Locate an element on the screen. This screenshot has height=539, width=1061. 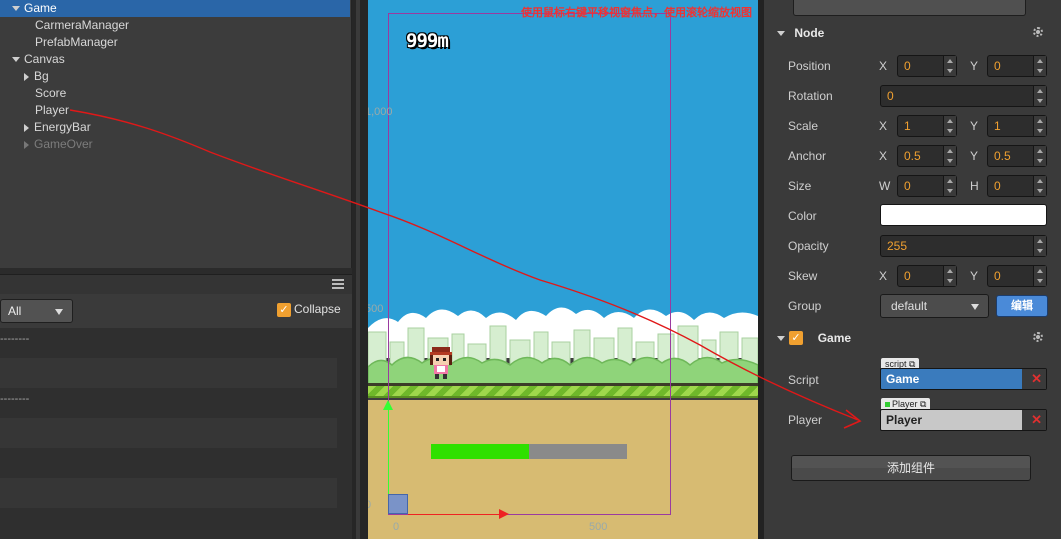
skew-x-field: 0 is located at coordinates (927, 276).